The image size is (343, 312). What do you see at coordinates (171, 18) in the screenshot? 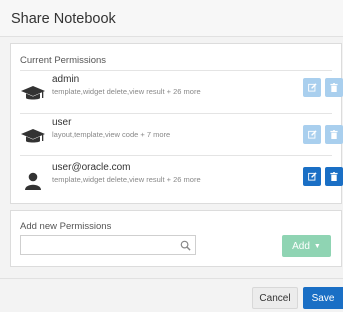
I see `dialog-header: Share Notebook` at bounding box center [171, 18].